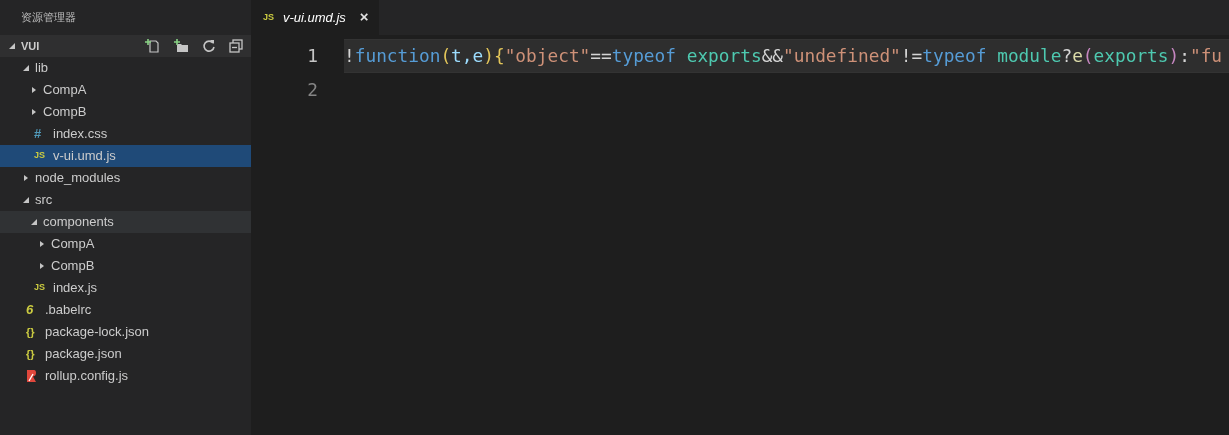  I want to click on hash-icon: #, so click(41, 134).